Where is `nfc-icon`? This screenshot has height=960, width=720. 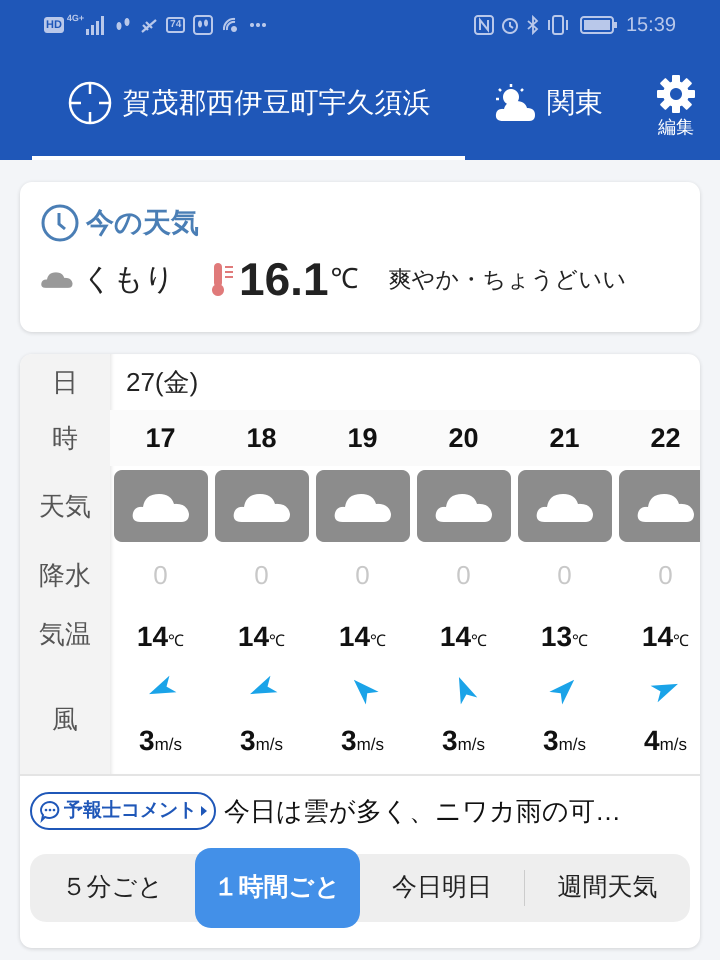 nfc-icon is located at coordinates (484, 25).